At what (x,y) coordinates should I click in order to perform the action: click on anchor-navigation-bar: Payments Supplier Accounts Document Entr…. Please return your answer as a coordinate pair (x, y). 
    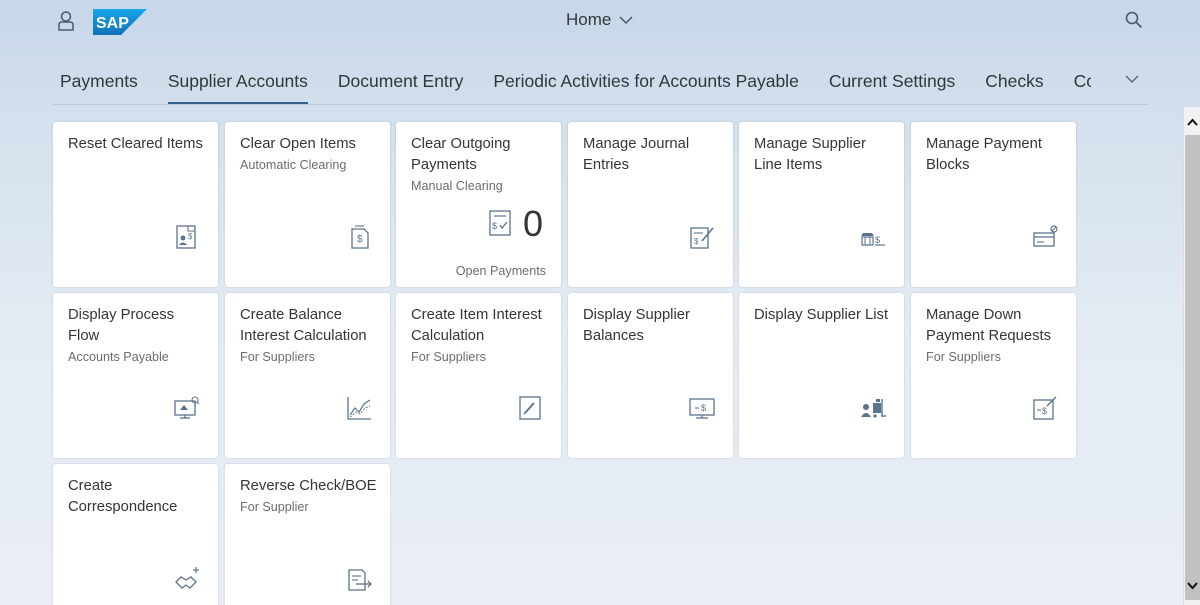
    Looking at the image, I should click on (575, 83).